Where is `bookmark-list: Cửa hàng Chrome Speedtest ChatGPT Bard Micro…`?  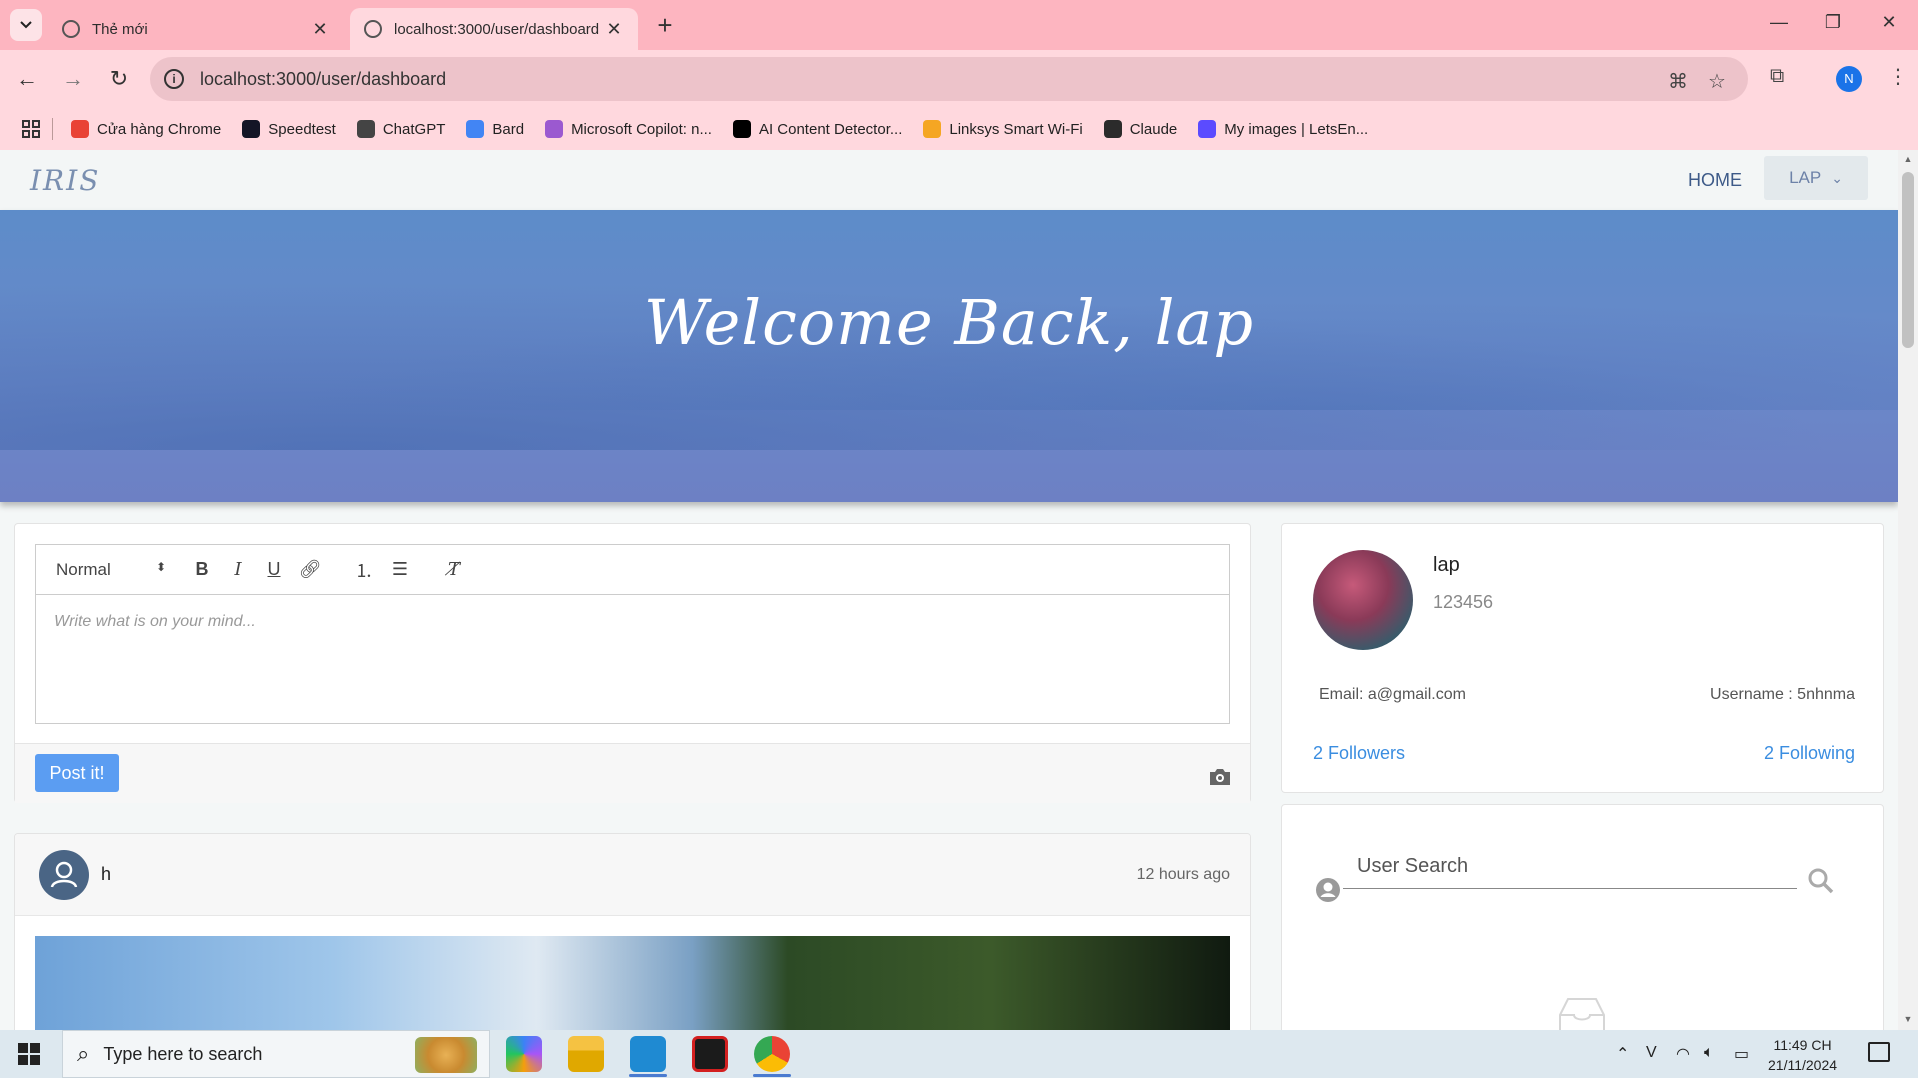 bookmark-list: Cửa hàng Chrome Speedtest ChatGPT Bard Micro… is located at coordinates (730, 129).